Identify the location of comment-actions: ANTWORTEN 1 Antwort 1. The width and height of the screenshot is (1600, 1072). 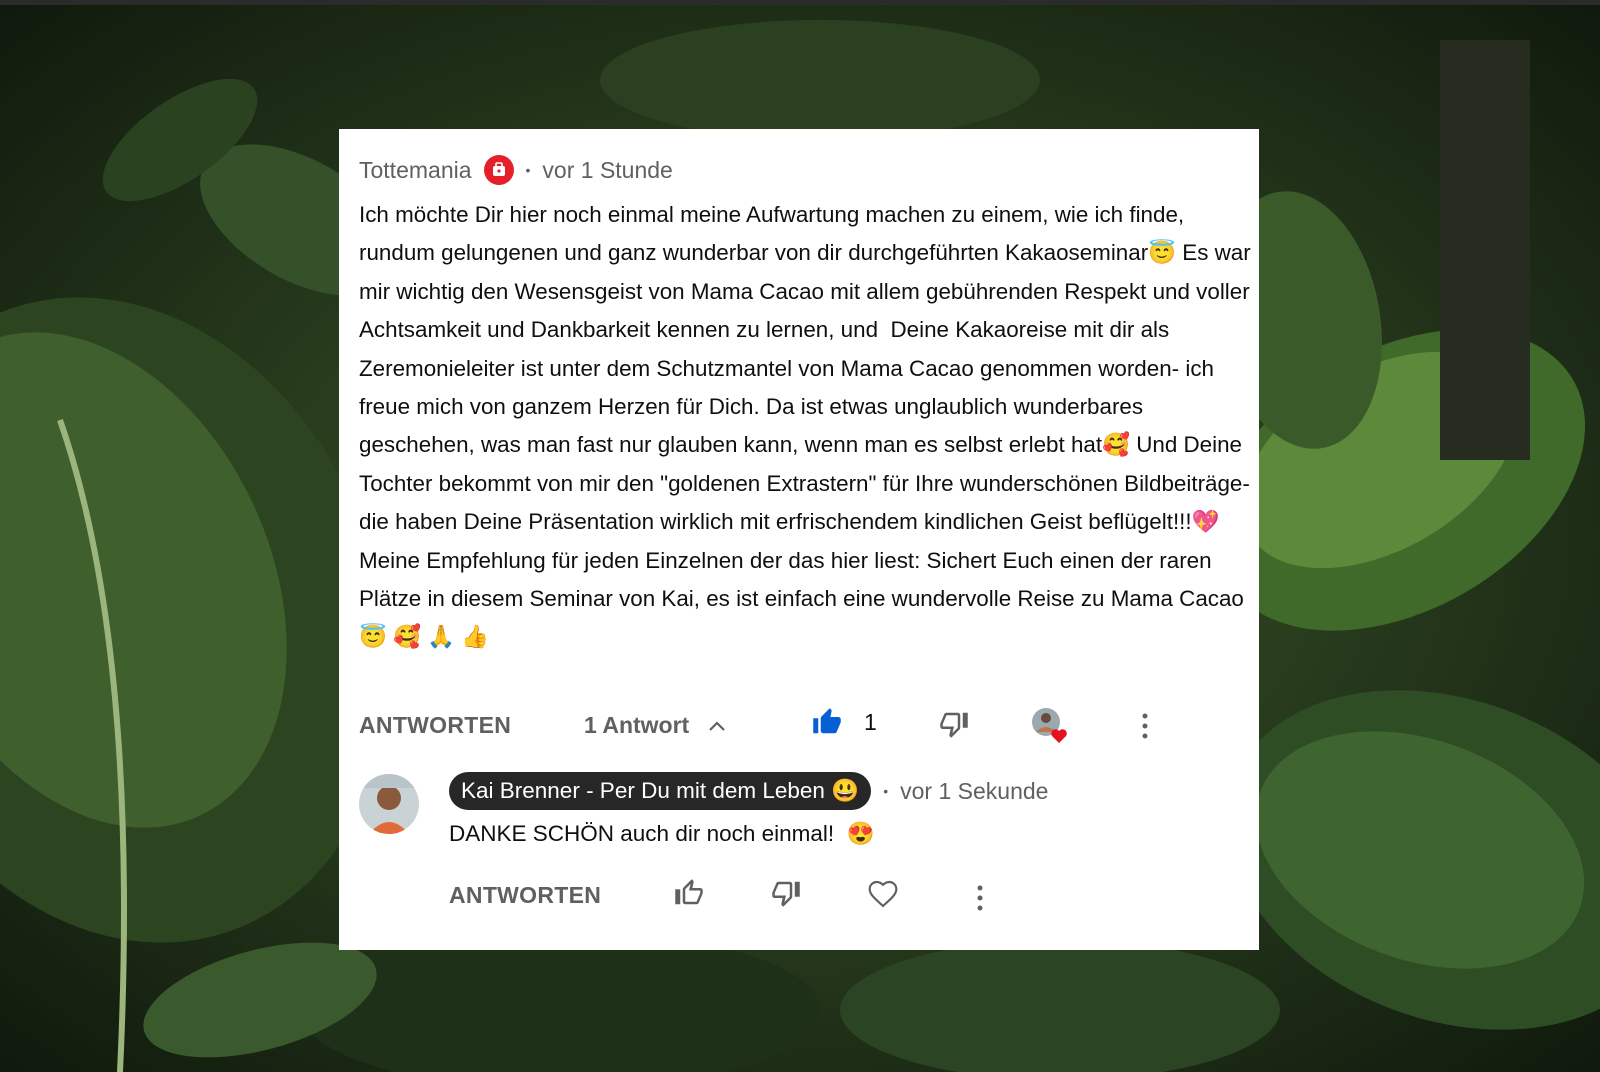
(799, 727).